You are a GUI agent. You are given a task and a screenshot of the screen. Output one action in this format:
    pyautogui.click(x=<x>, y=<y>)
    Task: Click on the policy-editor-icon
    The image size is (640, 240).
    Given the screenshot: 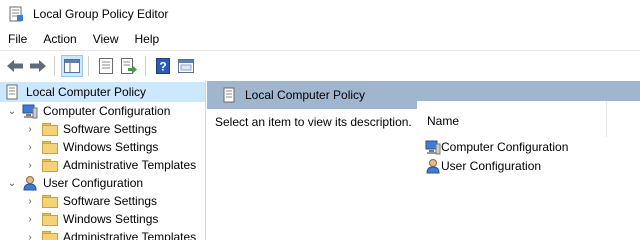 What is the action you would take?
    pyautogui.click(x=16, y=14)
    